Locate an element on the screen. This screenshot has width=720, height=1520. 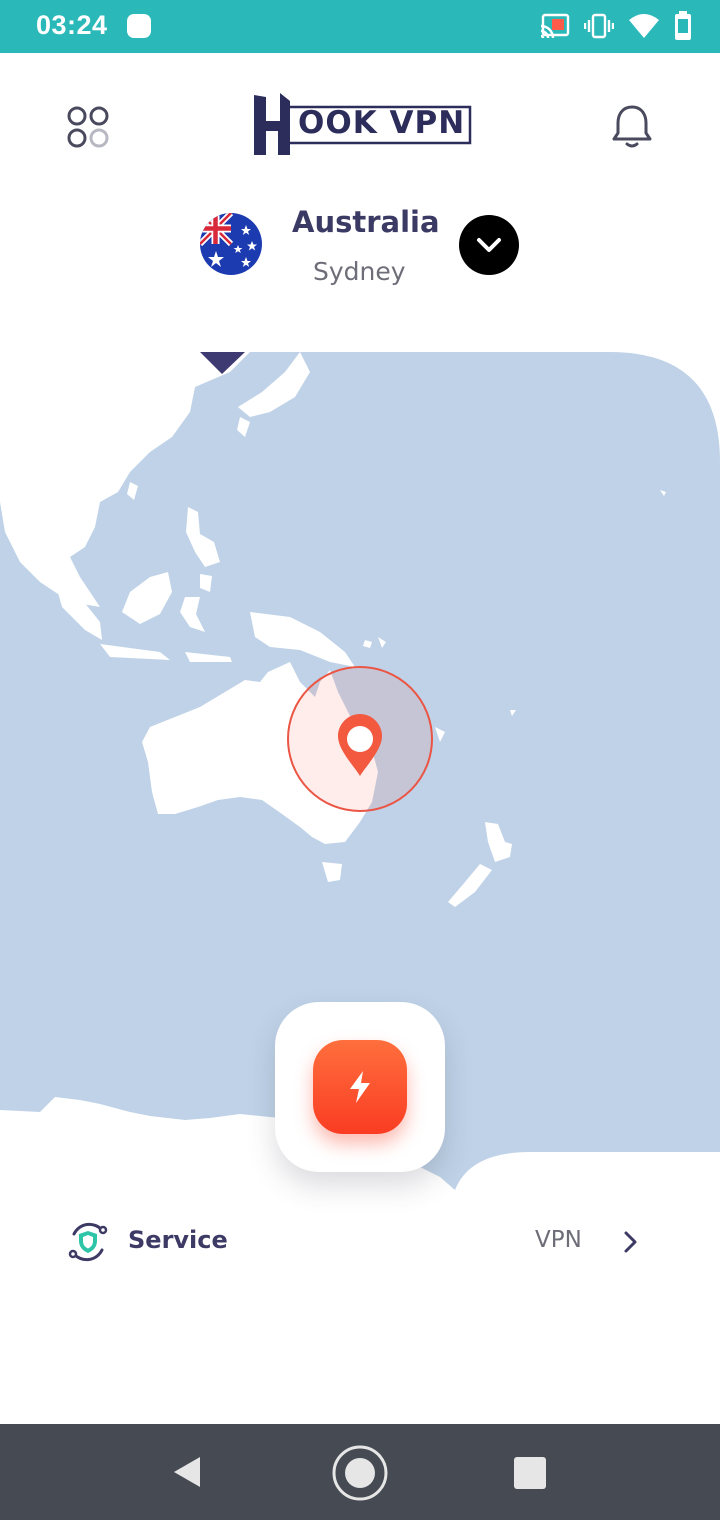
status-time: 03:24 is located at coordinates (72, 25).